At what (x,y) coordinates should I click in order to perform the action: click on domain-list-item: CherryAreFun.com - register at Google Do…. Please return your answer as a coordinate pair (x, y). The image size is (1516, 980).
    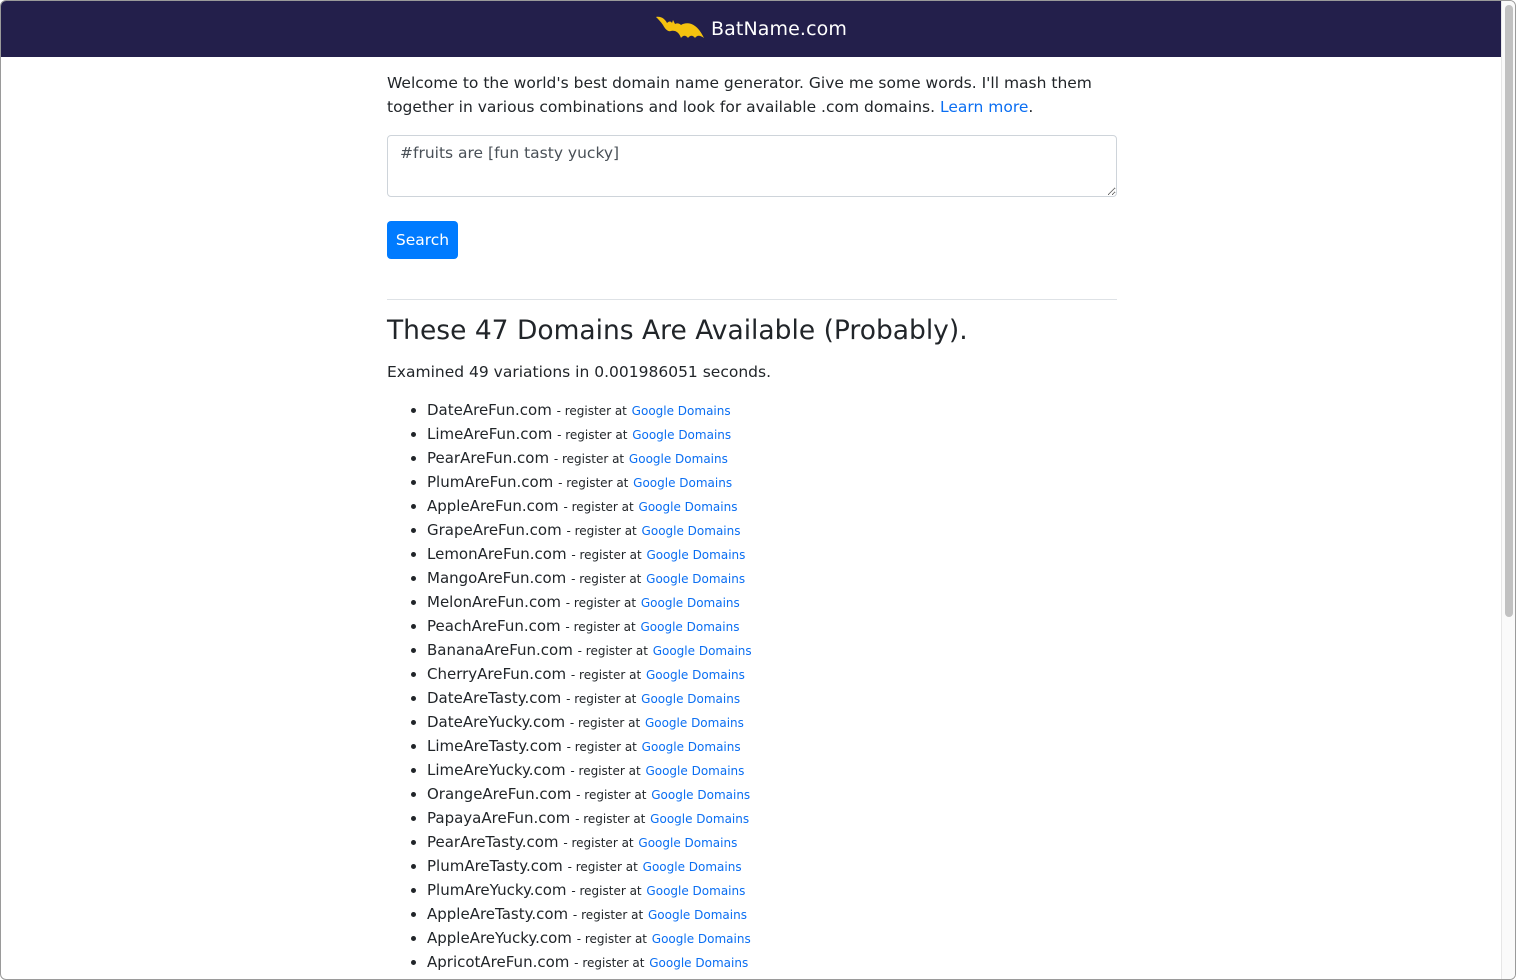
    Looking at the image, I should click on (772, 674).